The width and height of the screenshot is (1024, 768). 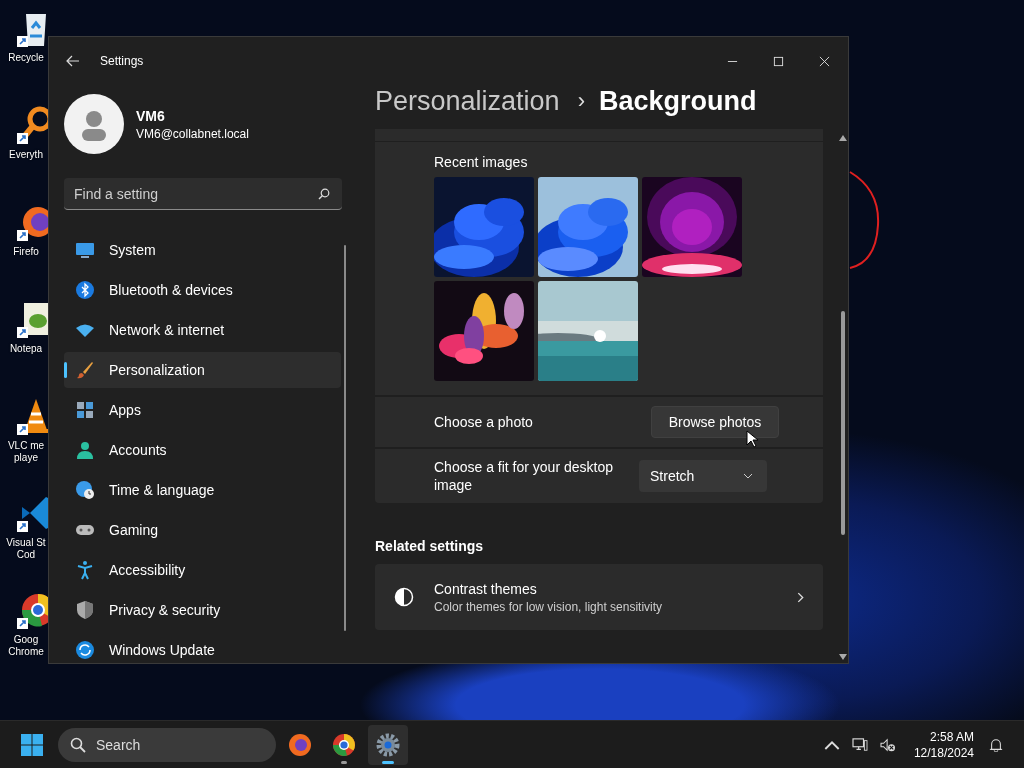 What do you see at coordinates (167, 744) in the screenshot?
I see `taskbar-search: Search` at bounding box center [167, 744].